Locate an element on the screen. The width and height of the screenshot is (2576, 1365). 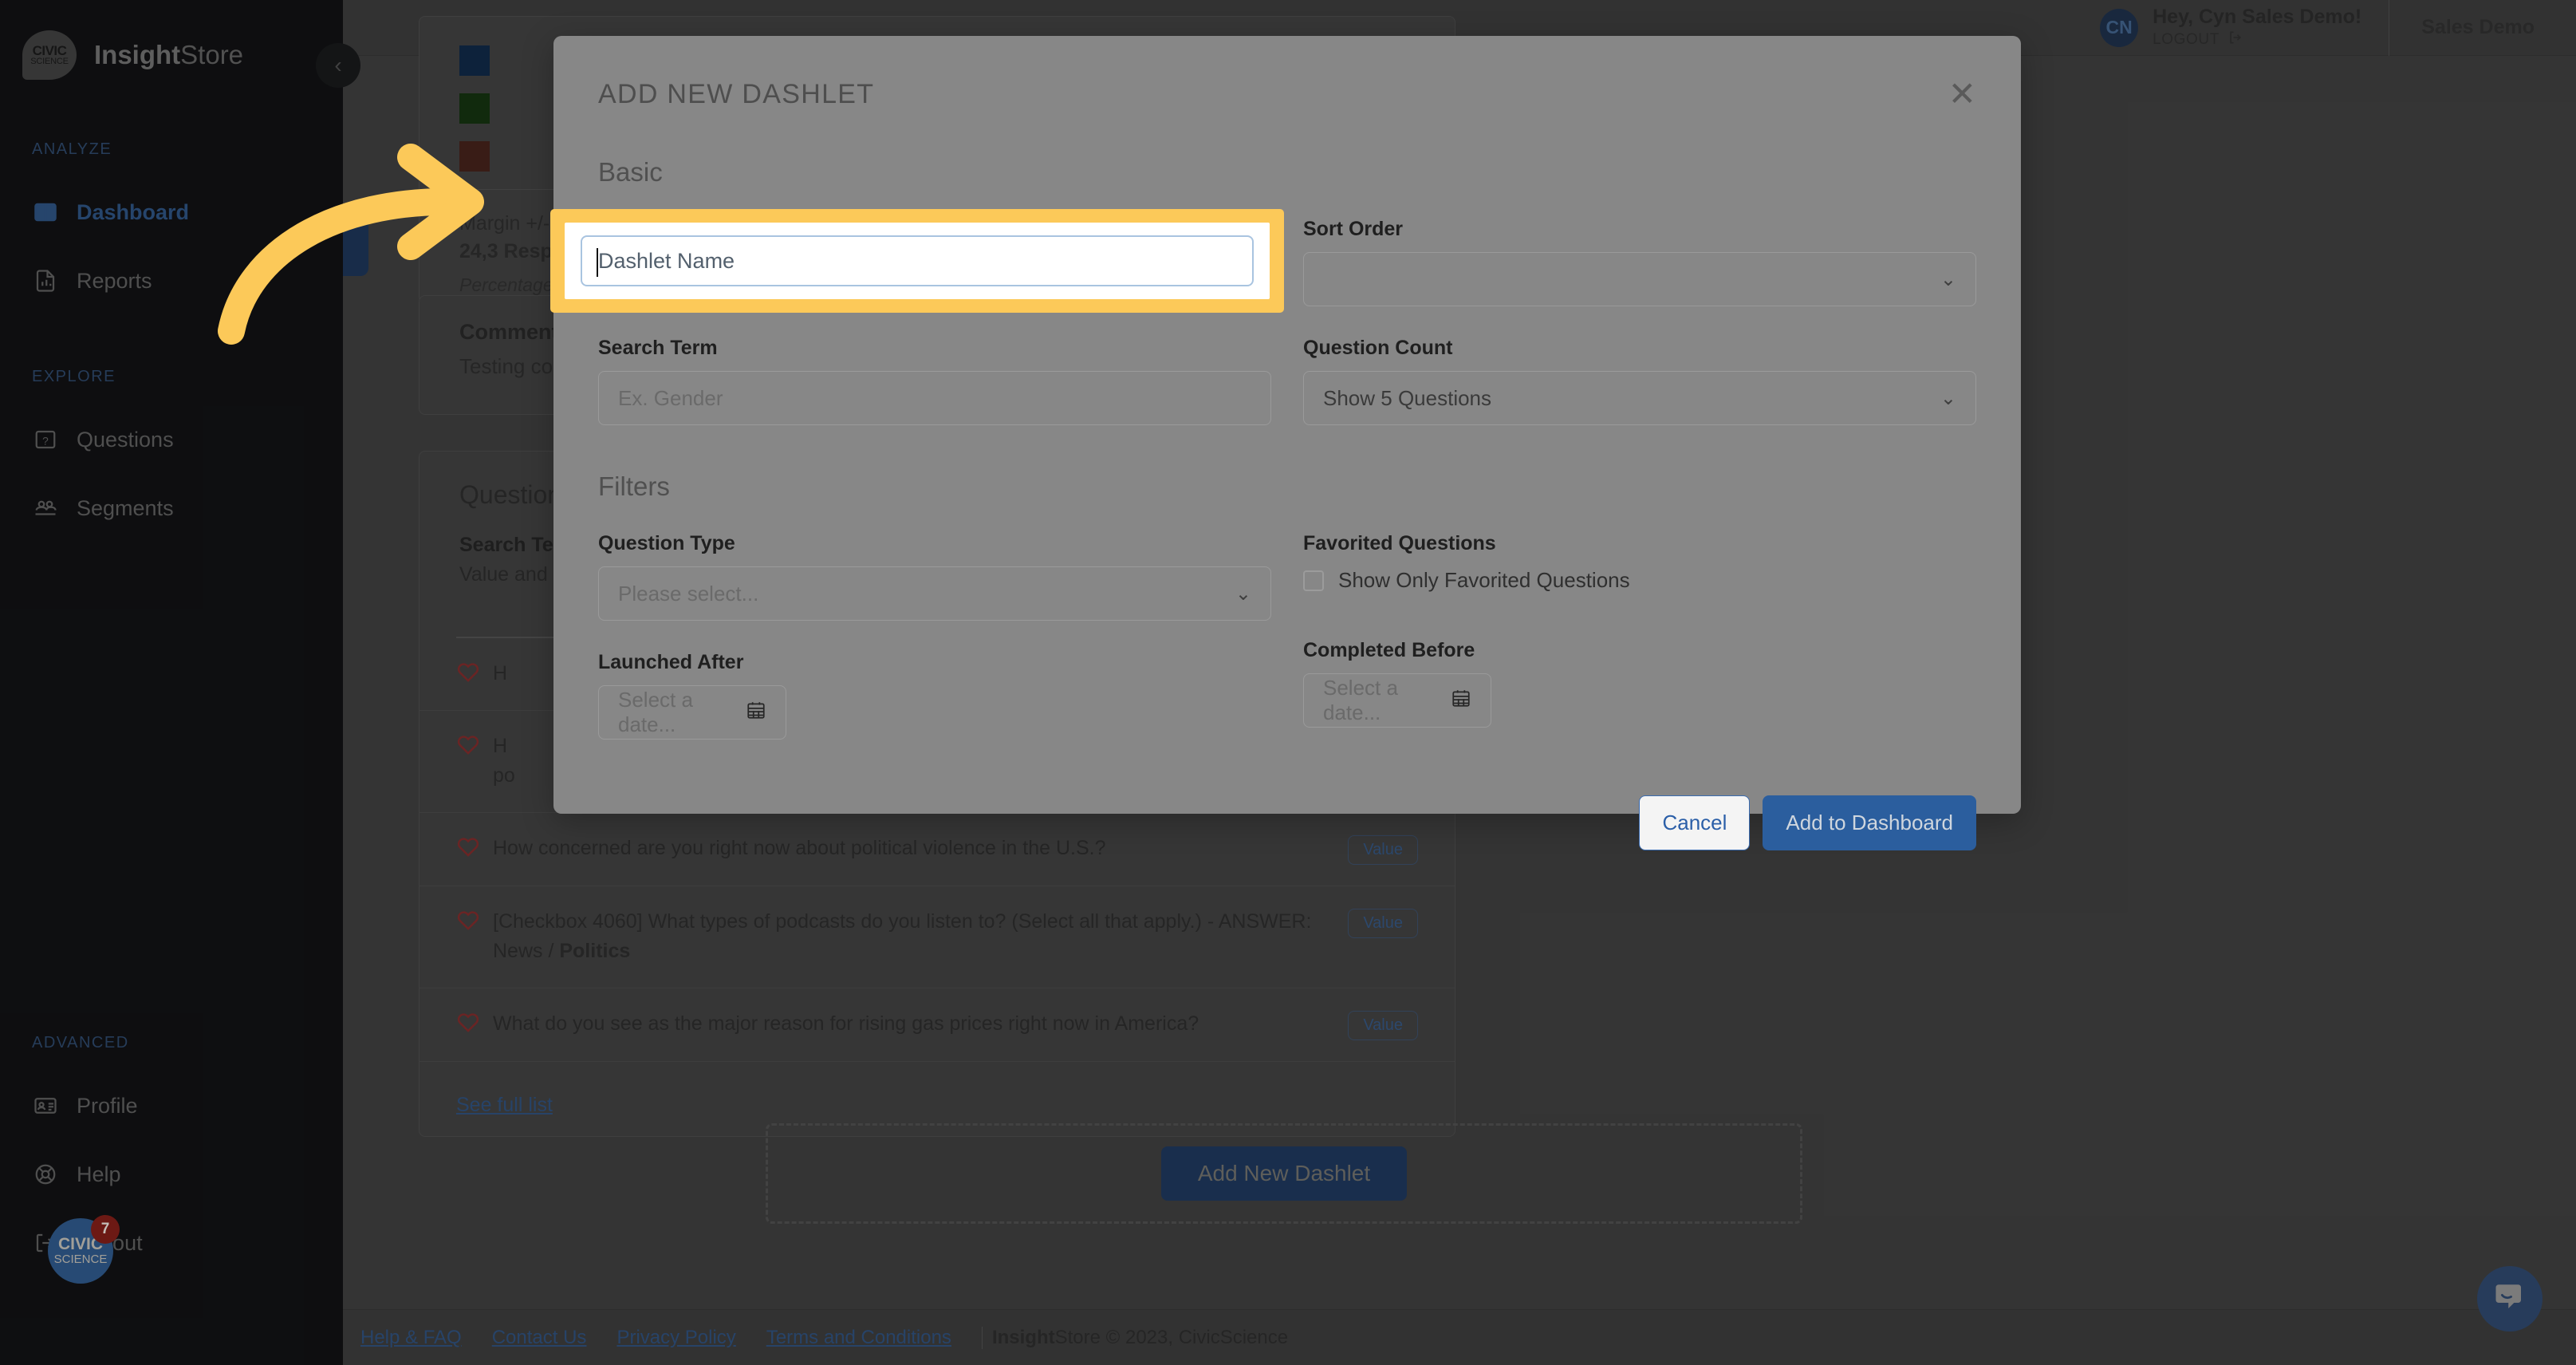
show-only-favorited-checkbox: Show Only Favorited Questions is located at coordinates (1639, 580).